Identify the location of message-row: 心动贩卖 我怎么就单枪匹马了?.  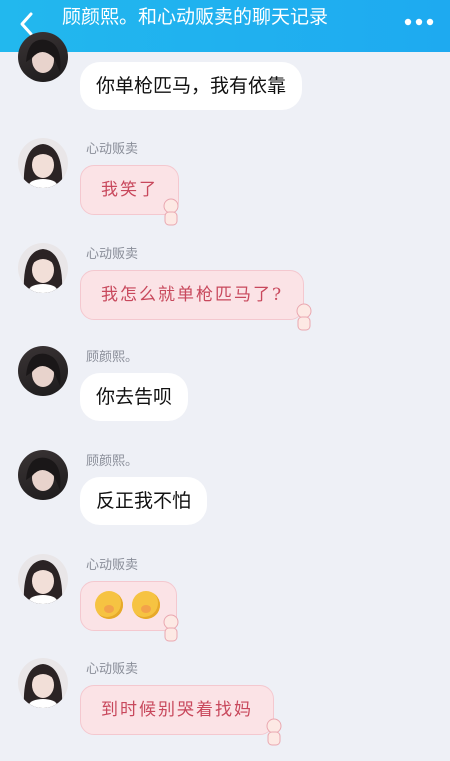
(225, 290).